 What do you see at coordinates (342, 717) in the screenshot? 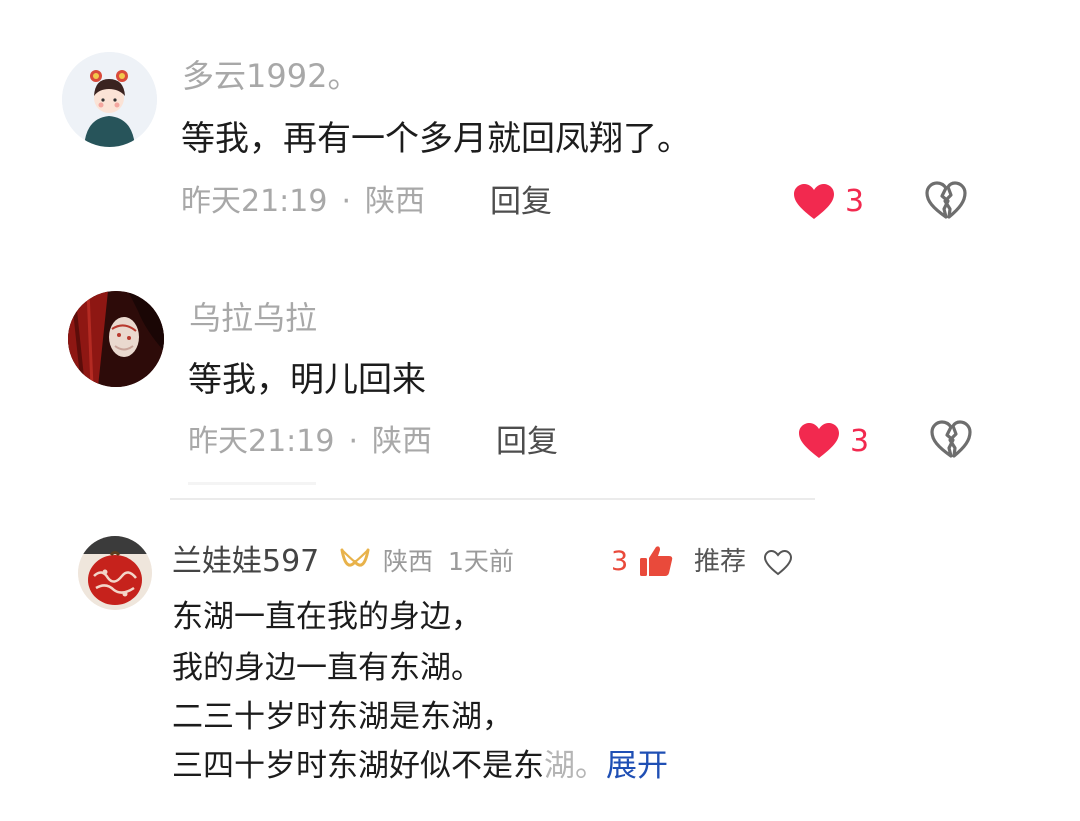
I see `comment-text-line: 二三十岁时东湖是东湖，` at bounding box center [342, 717].